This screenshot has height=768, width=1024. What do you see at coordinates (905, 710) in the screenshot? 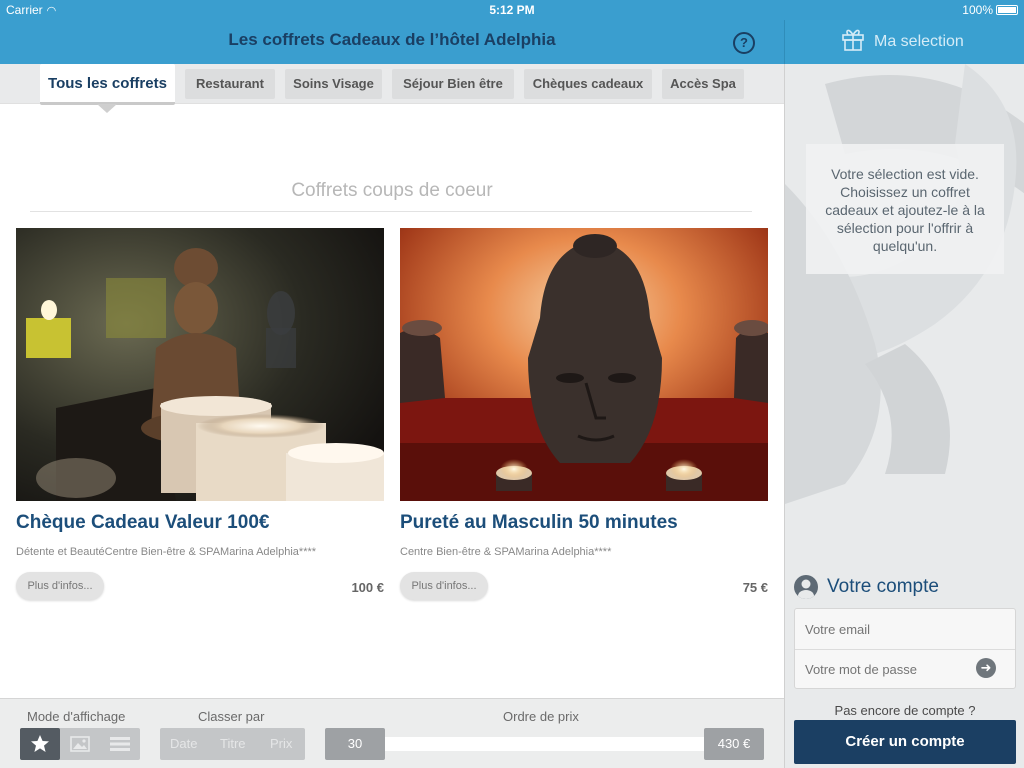
I see `no-account-label: Pas encore de compte ?` at bounding box center [905, 710].